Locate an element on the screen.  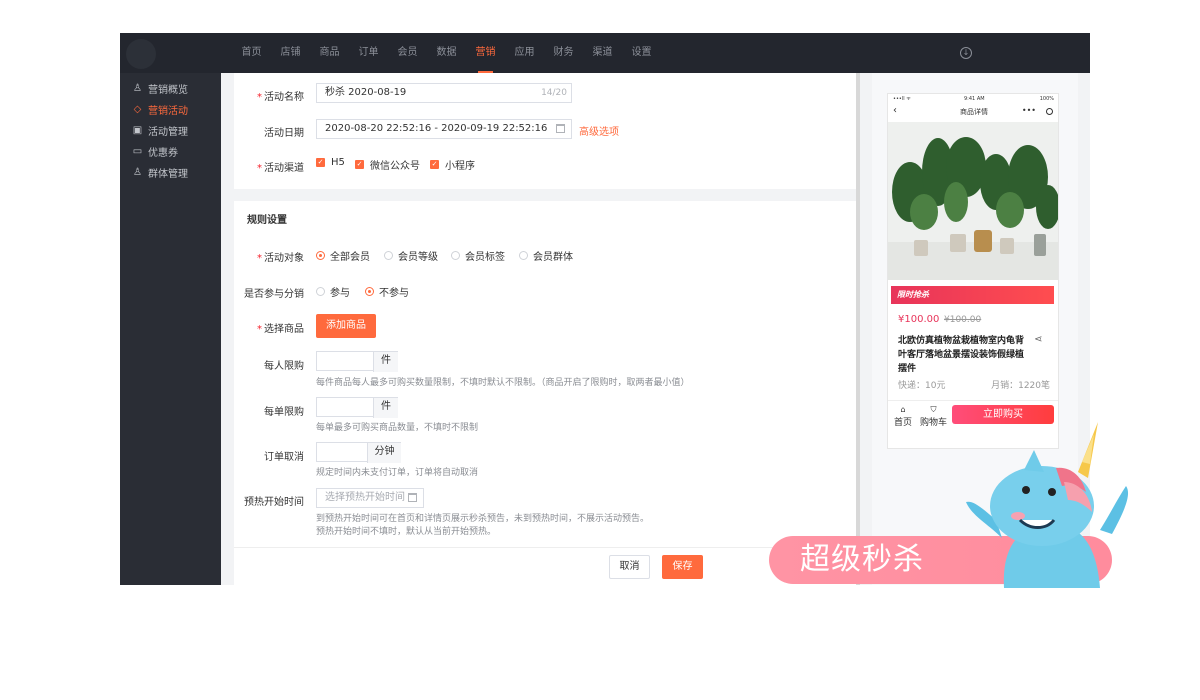
activity-channel-label: * 活动渠道 is located at coordinates (280, 168).